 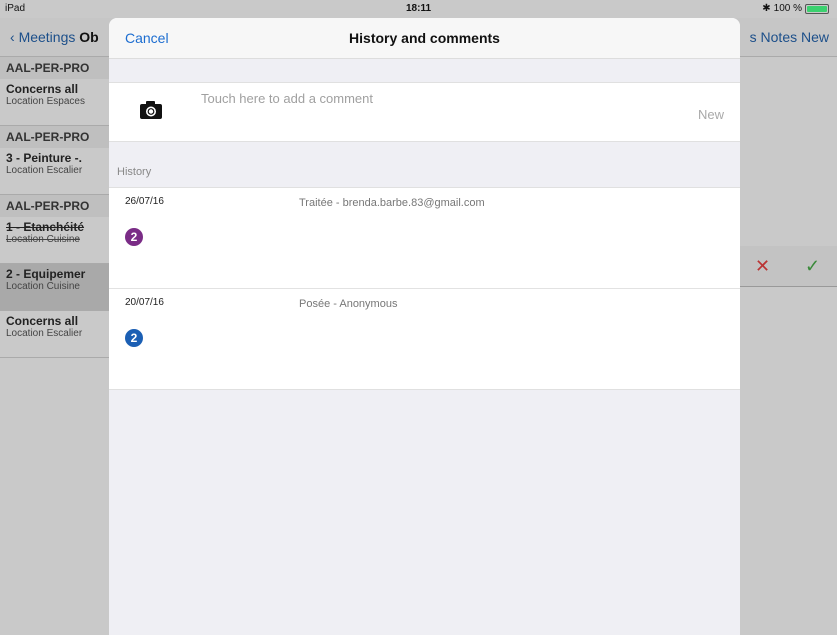 I want to click on background-title: Ob, so click(x=89, y=37).